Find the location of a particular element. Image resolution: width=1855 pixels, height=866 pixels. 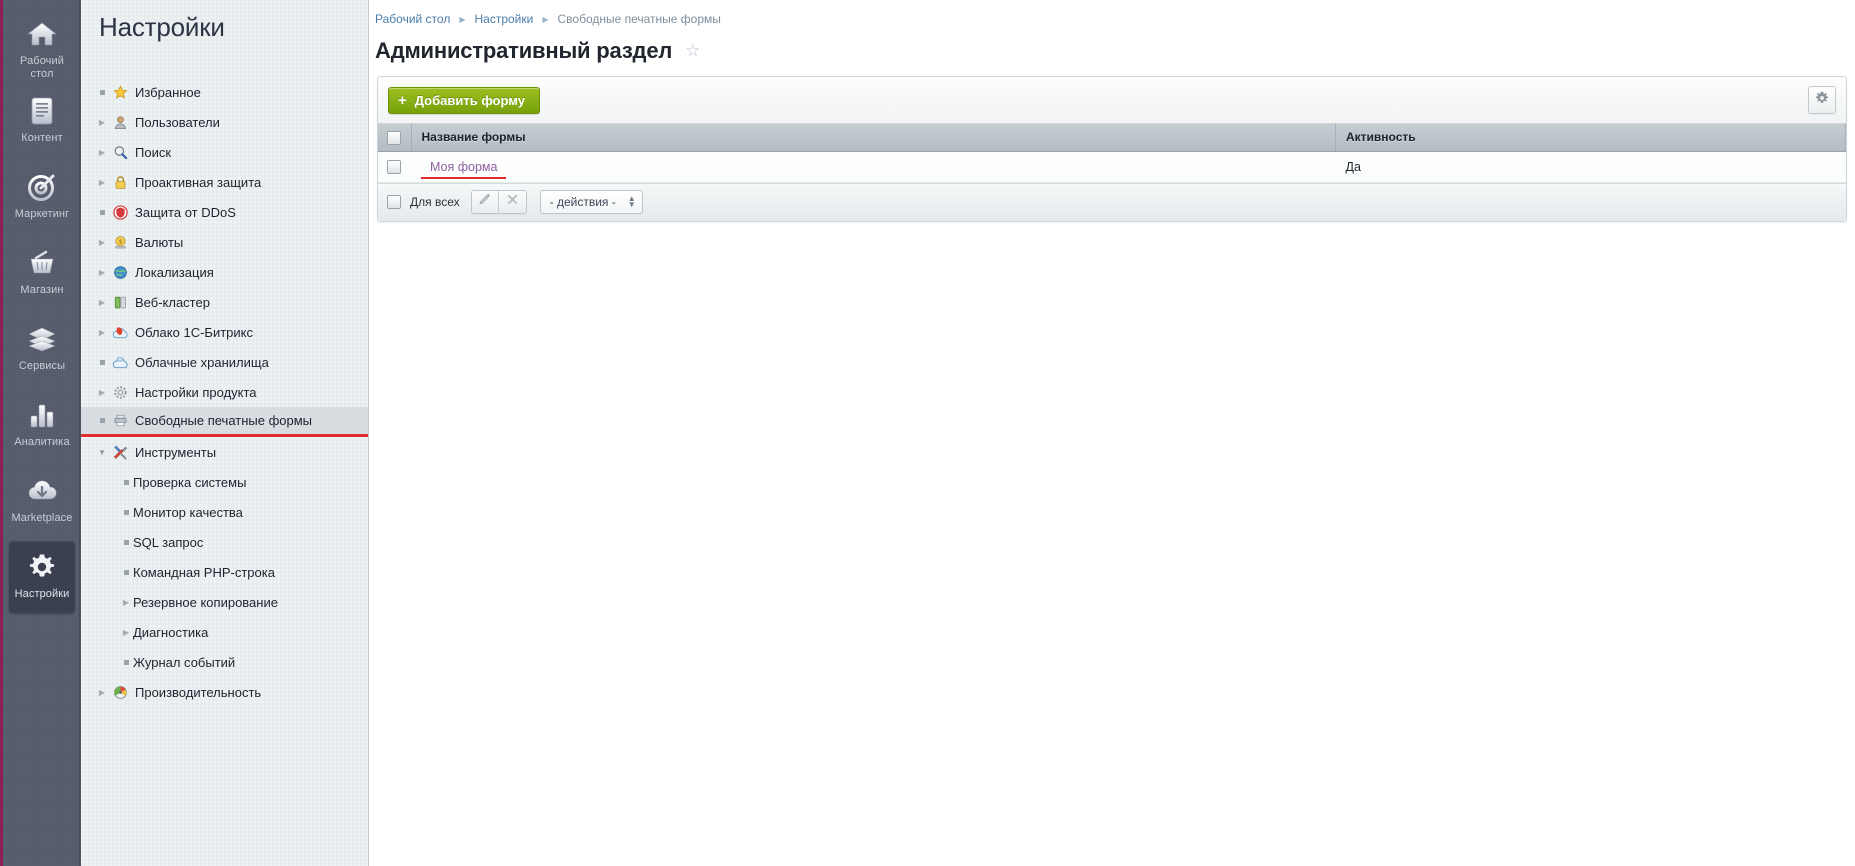

sidebar-item-search: Поиск is located at coordinates (224, 152).